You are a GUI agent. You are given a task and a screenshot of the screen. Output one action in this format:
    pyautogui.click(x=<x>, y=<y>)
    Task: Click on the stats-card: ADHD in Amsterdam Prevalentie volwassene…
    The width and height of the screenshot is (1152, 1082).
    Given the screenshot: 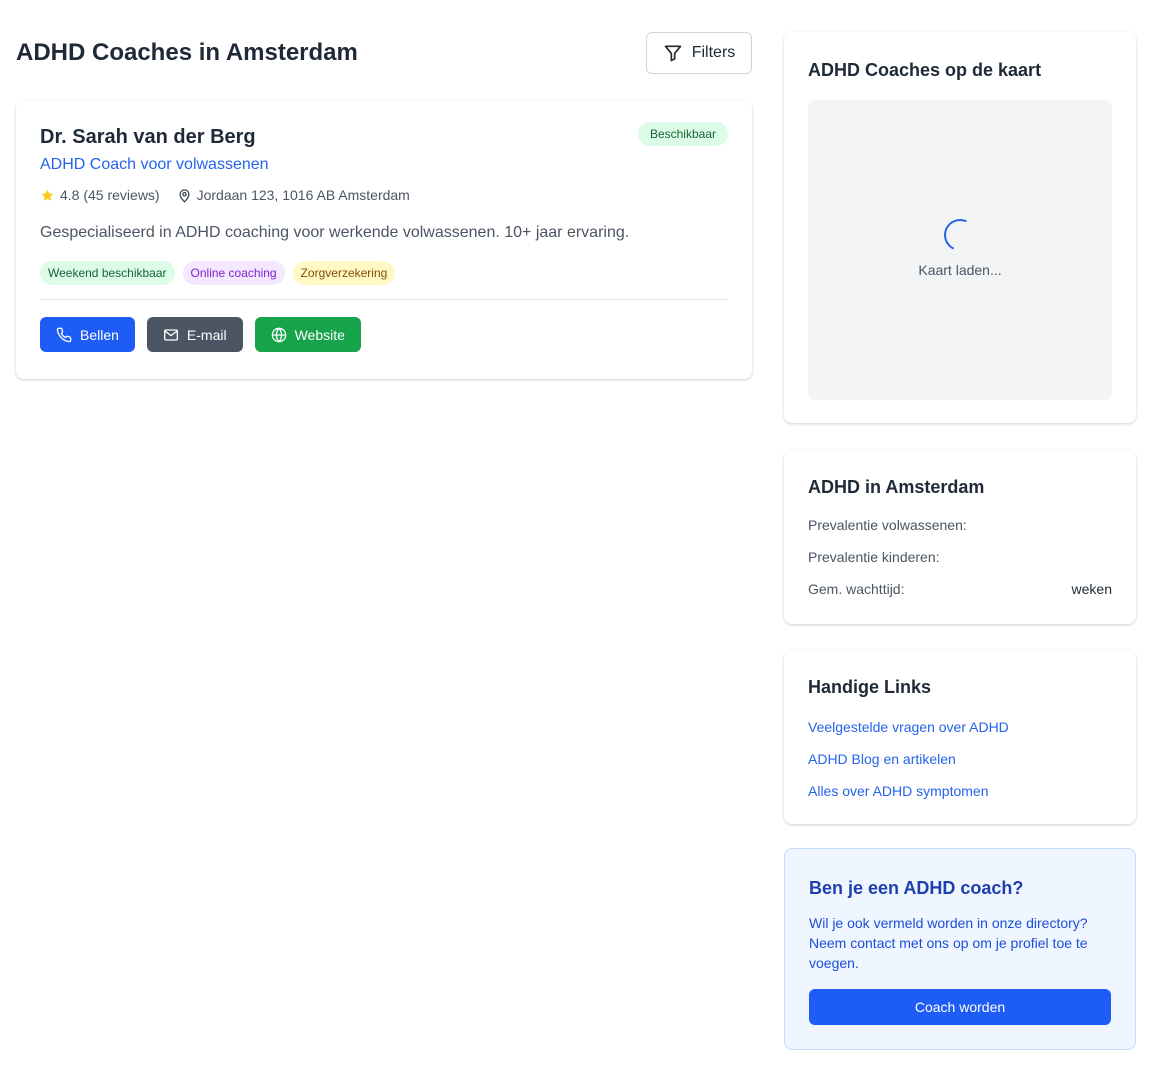 What is the action you would take?
    pyautogui.click(x=960, y=537)
    